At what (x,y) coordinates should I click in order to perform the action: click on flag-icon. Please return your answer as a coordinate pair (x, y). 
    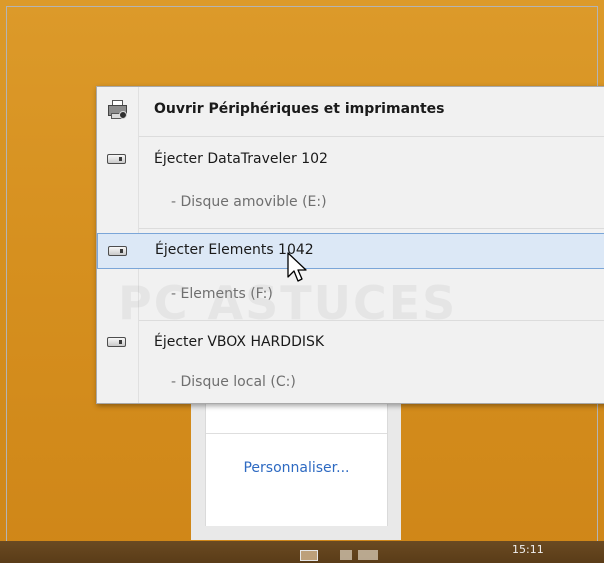
    Looking at the image, I should click on (346, 555).